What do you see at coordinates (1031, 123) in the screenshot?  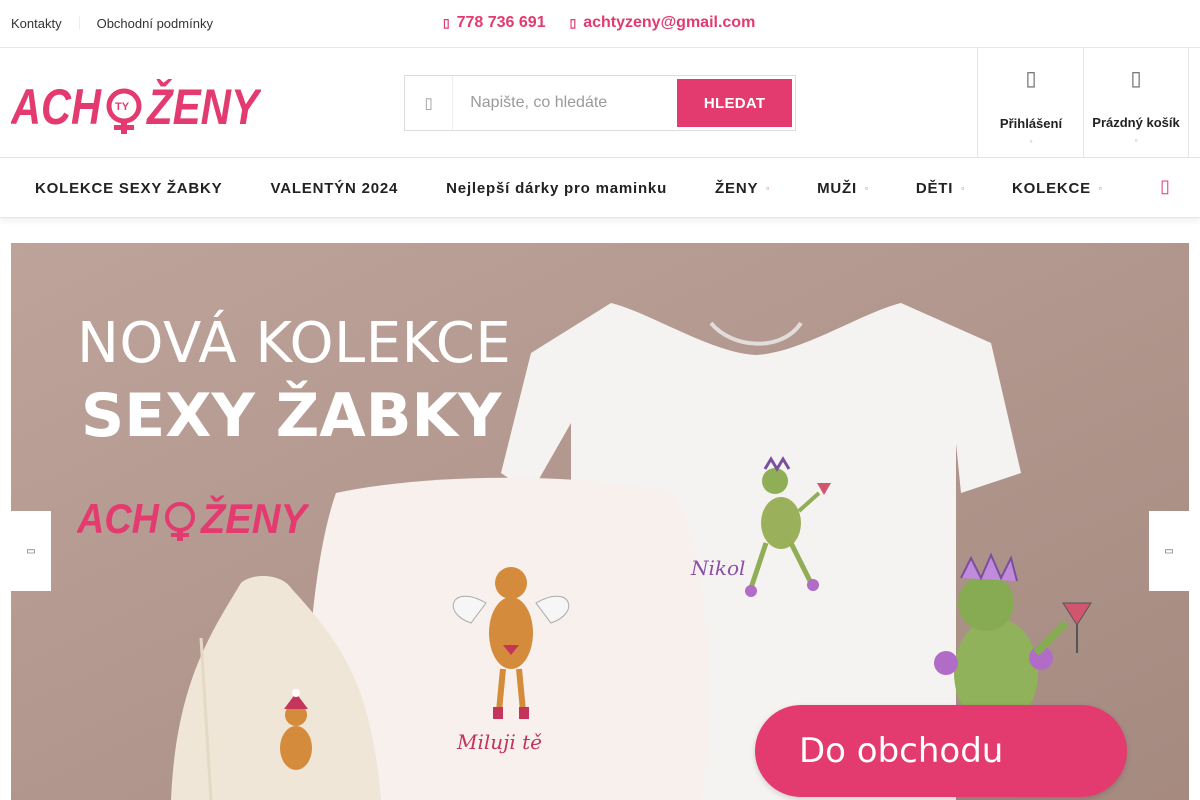 I see `login-label: Přihlášení` at bounding box center [1031, 123].